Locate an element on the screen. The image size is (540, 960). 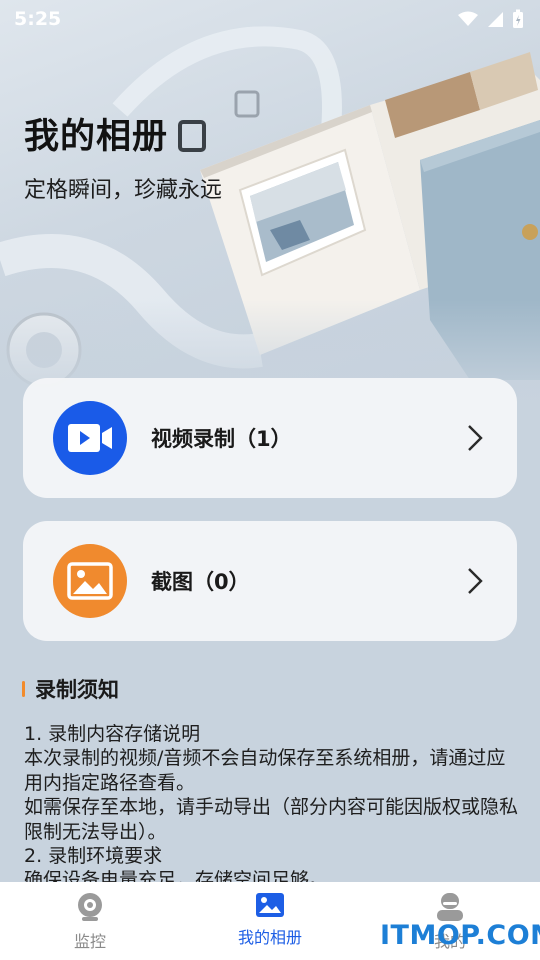
notice-line: 本次录制的视频/音频不会自动保存至系统相册，请通过应用内指定路径查看。 is located at coordinates (265, 770).